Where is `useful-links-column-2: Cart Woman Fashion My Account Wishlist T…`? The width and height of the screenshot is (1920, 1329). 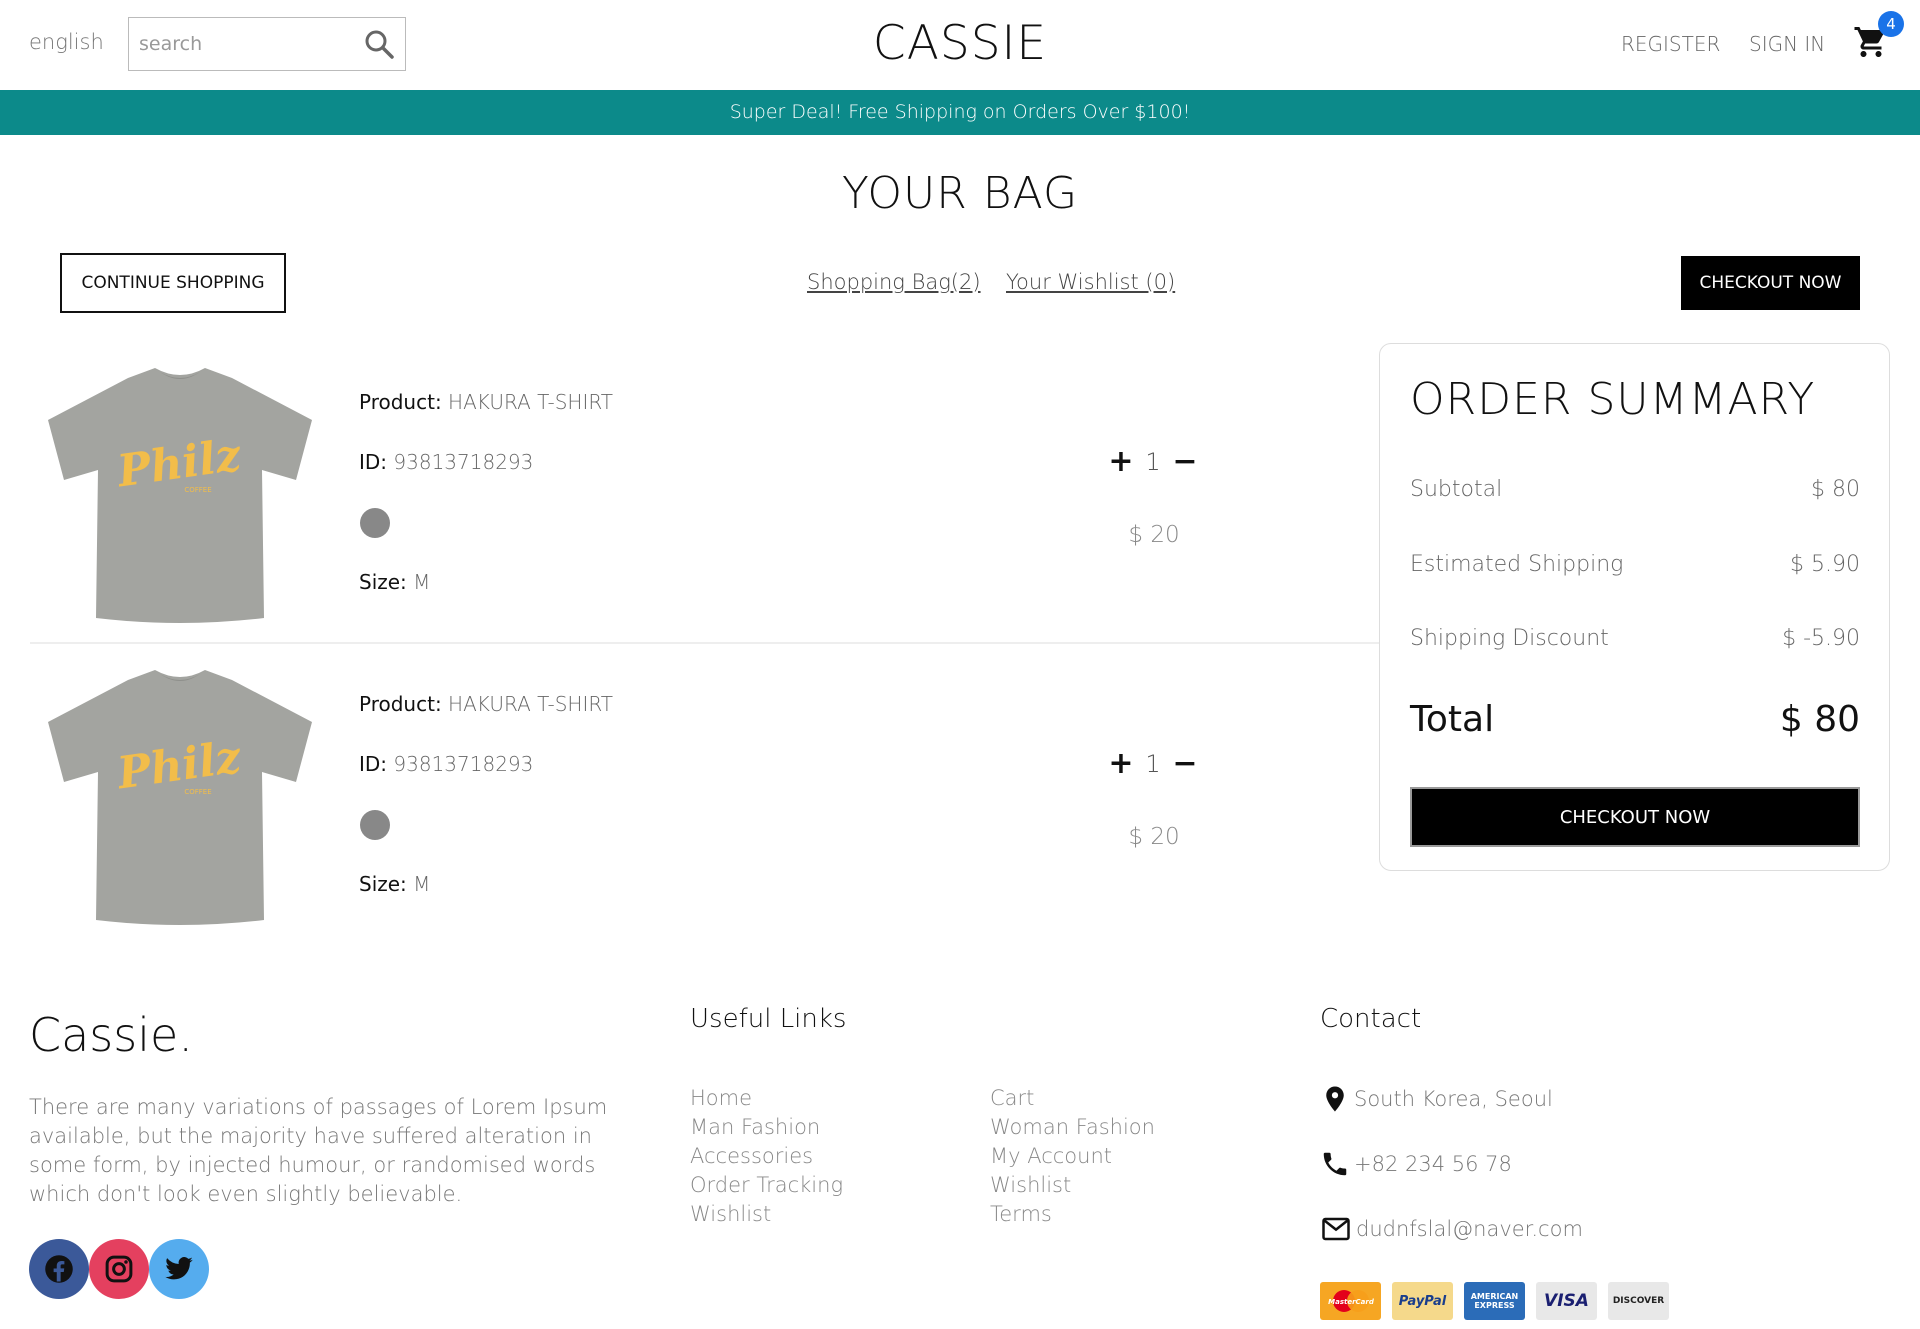 useful-links-column-2: Cart Woman Fashion My Account Wishlist T… is located at coordinates (1072, 1156).